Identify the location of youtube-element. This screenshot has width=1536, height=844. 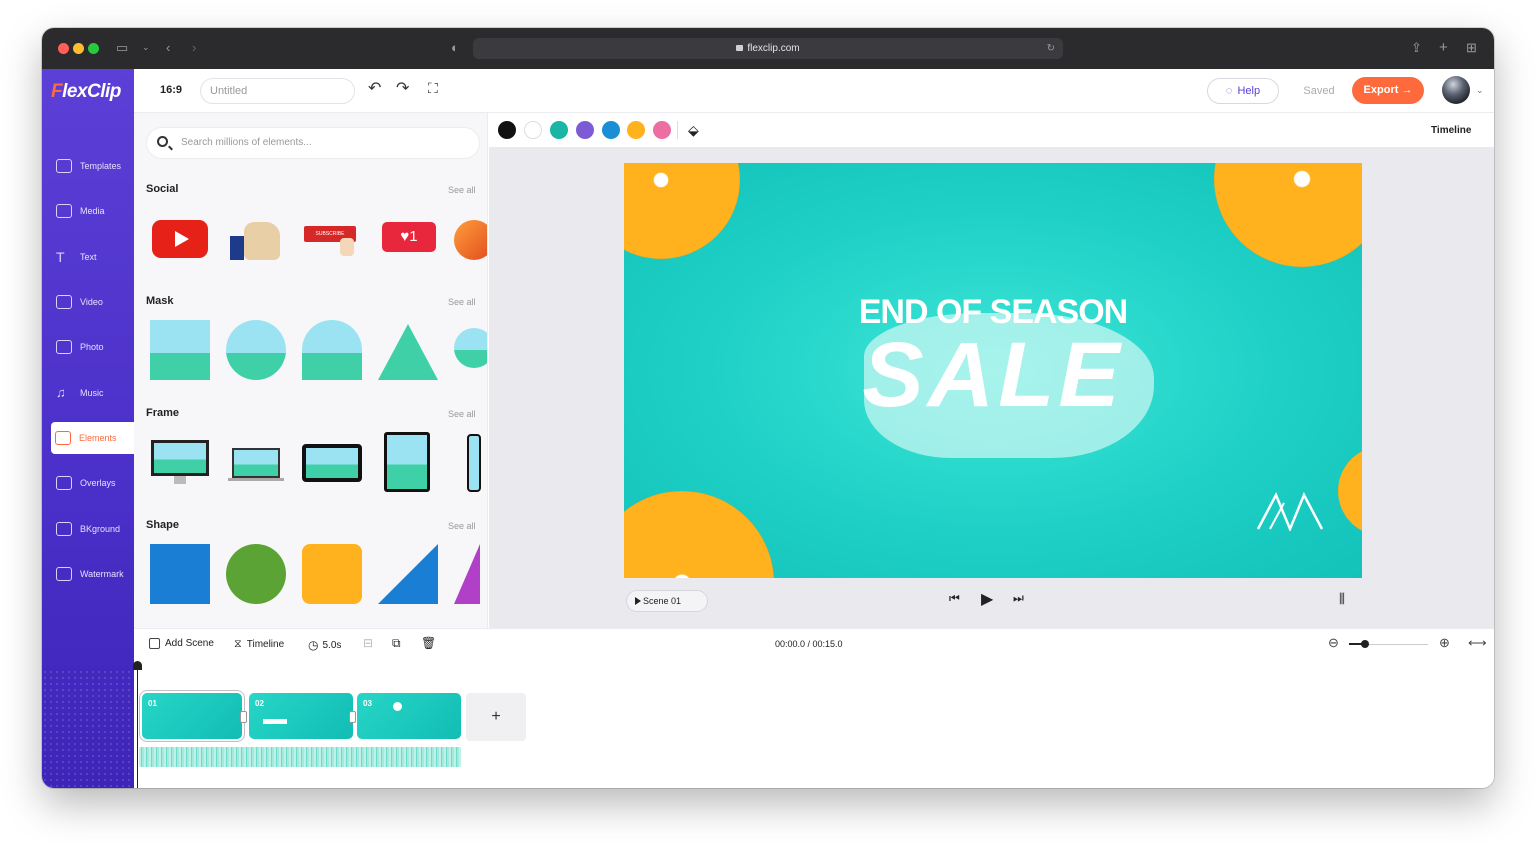
(180, 238).